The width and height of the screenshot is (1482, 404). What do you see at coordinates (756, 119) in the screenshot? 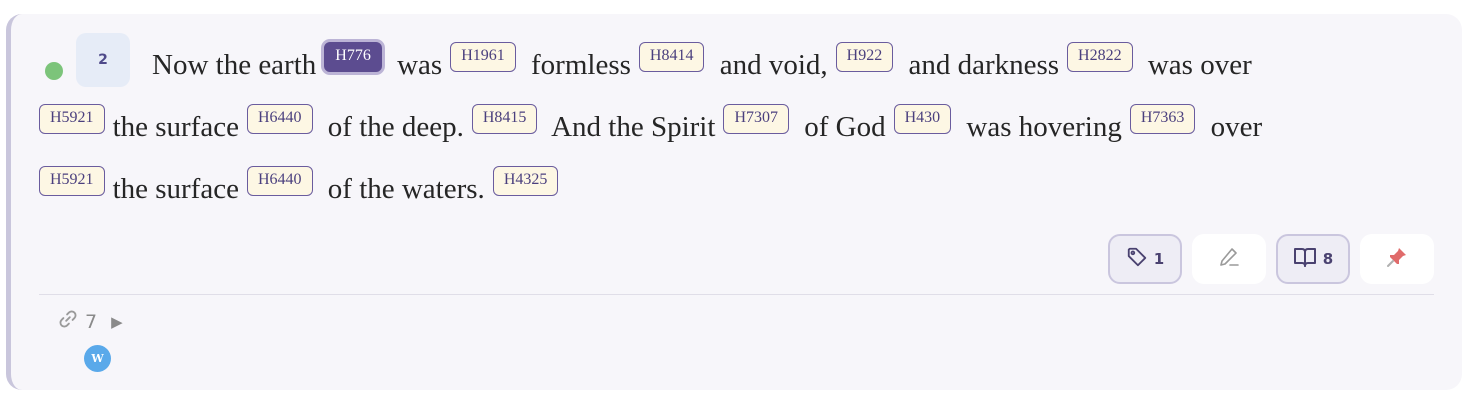
I see `strongs-tag: H7307` at bounding box center [756, 119].